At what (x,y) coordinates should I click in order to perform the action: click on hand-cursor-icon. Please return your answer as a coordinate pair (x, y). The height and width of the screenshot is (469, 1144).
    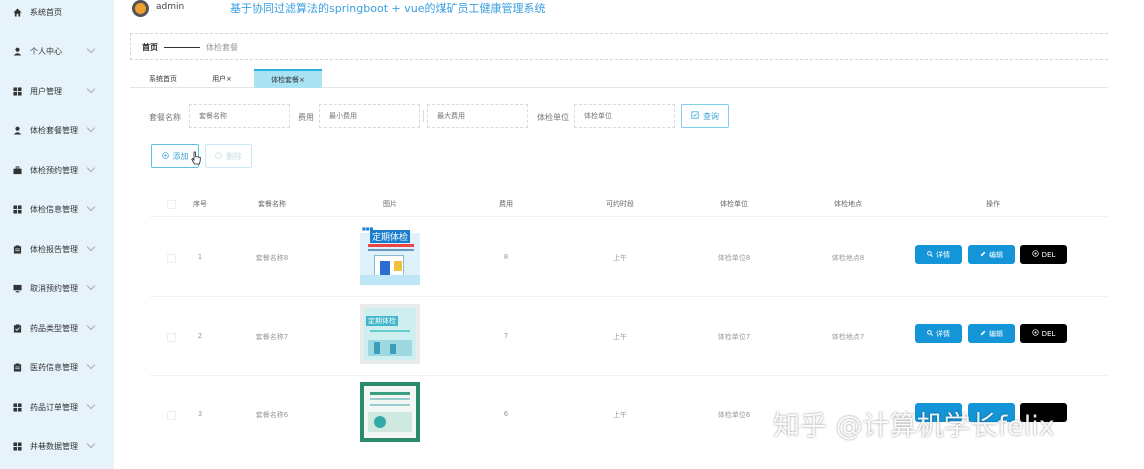
    Looking at the image, I should click on (196, 158).